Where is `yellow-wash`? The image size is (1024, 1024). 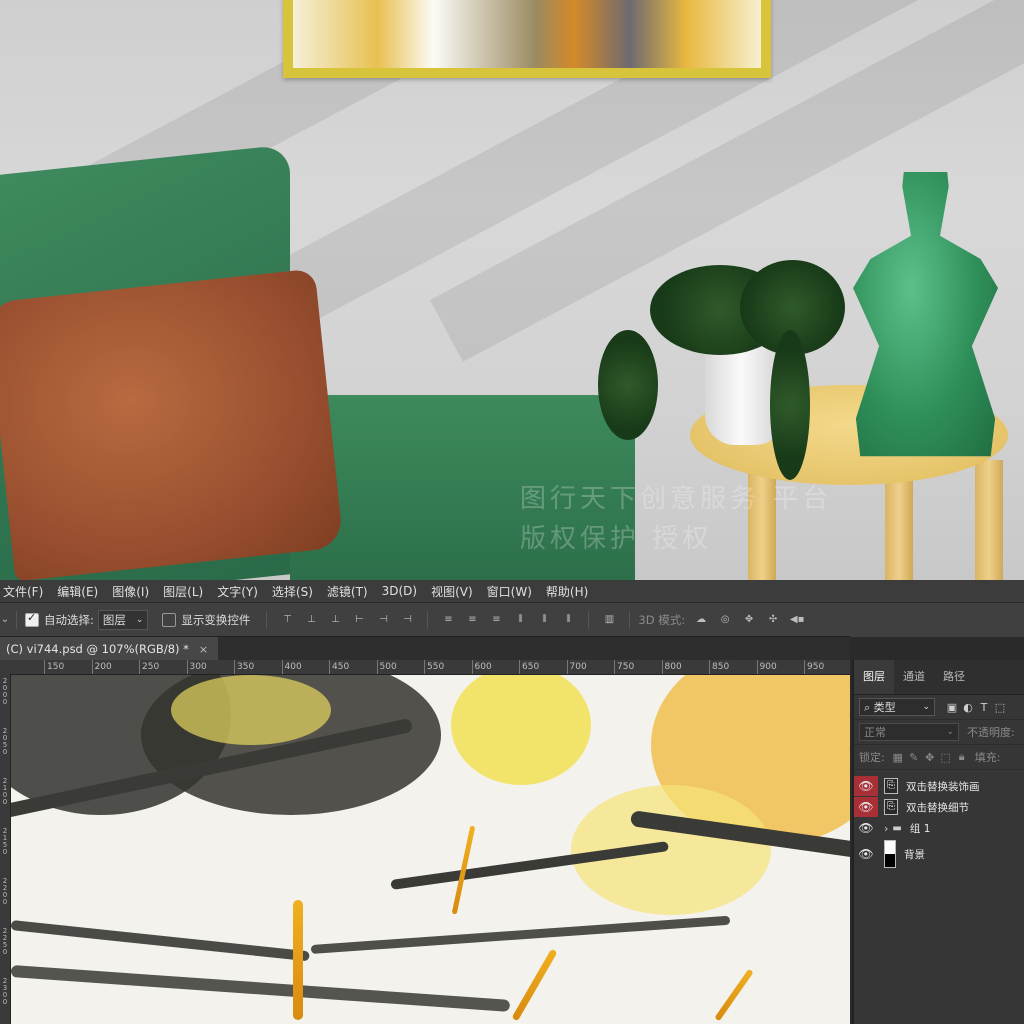
yellow-wash is located at coordinates (251, 710).